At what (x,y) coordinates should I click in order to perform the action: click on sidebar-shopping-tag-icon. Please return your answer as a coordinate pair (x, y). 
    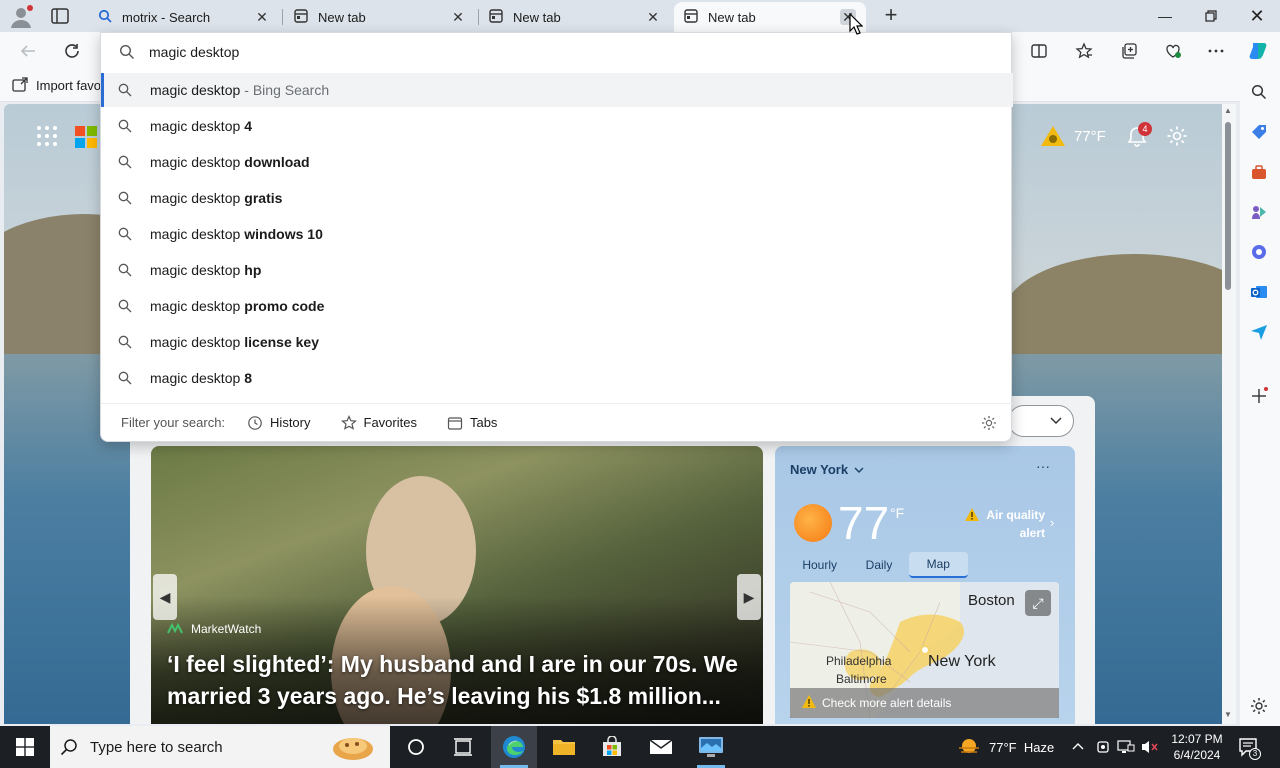
    Looking at the image, I should click on (1259, 132).